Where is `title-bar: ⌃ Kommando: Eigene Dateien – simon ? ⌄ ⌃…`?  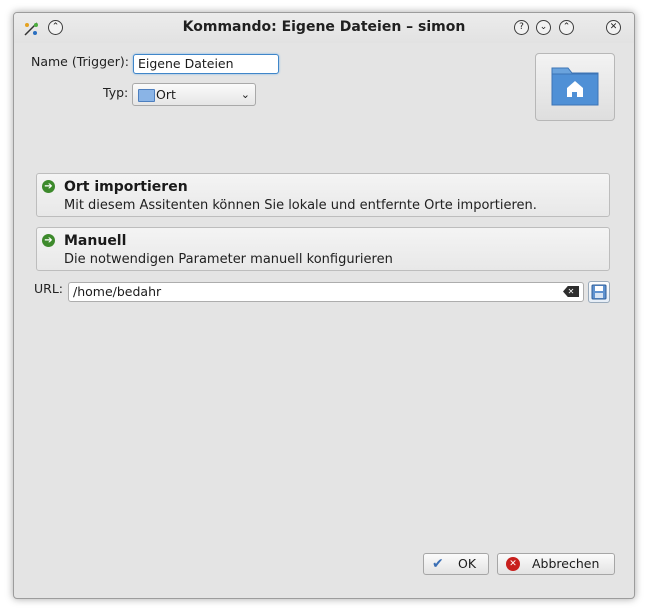 title-bar: ⌃ Kommando: Eigene Dateien – simon ? ⌄ ⌃… is located at coordinates (324, 28).